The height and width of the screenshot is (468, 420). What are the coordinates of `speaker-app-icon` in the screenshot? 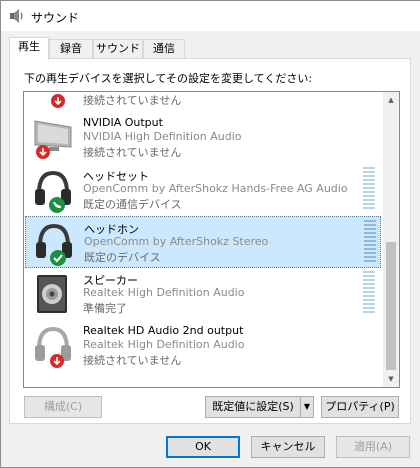 It's located at (16, 16).